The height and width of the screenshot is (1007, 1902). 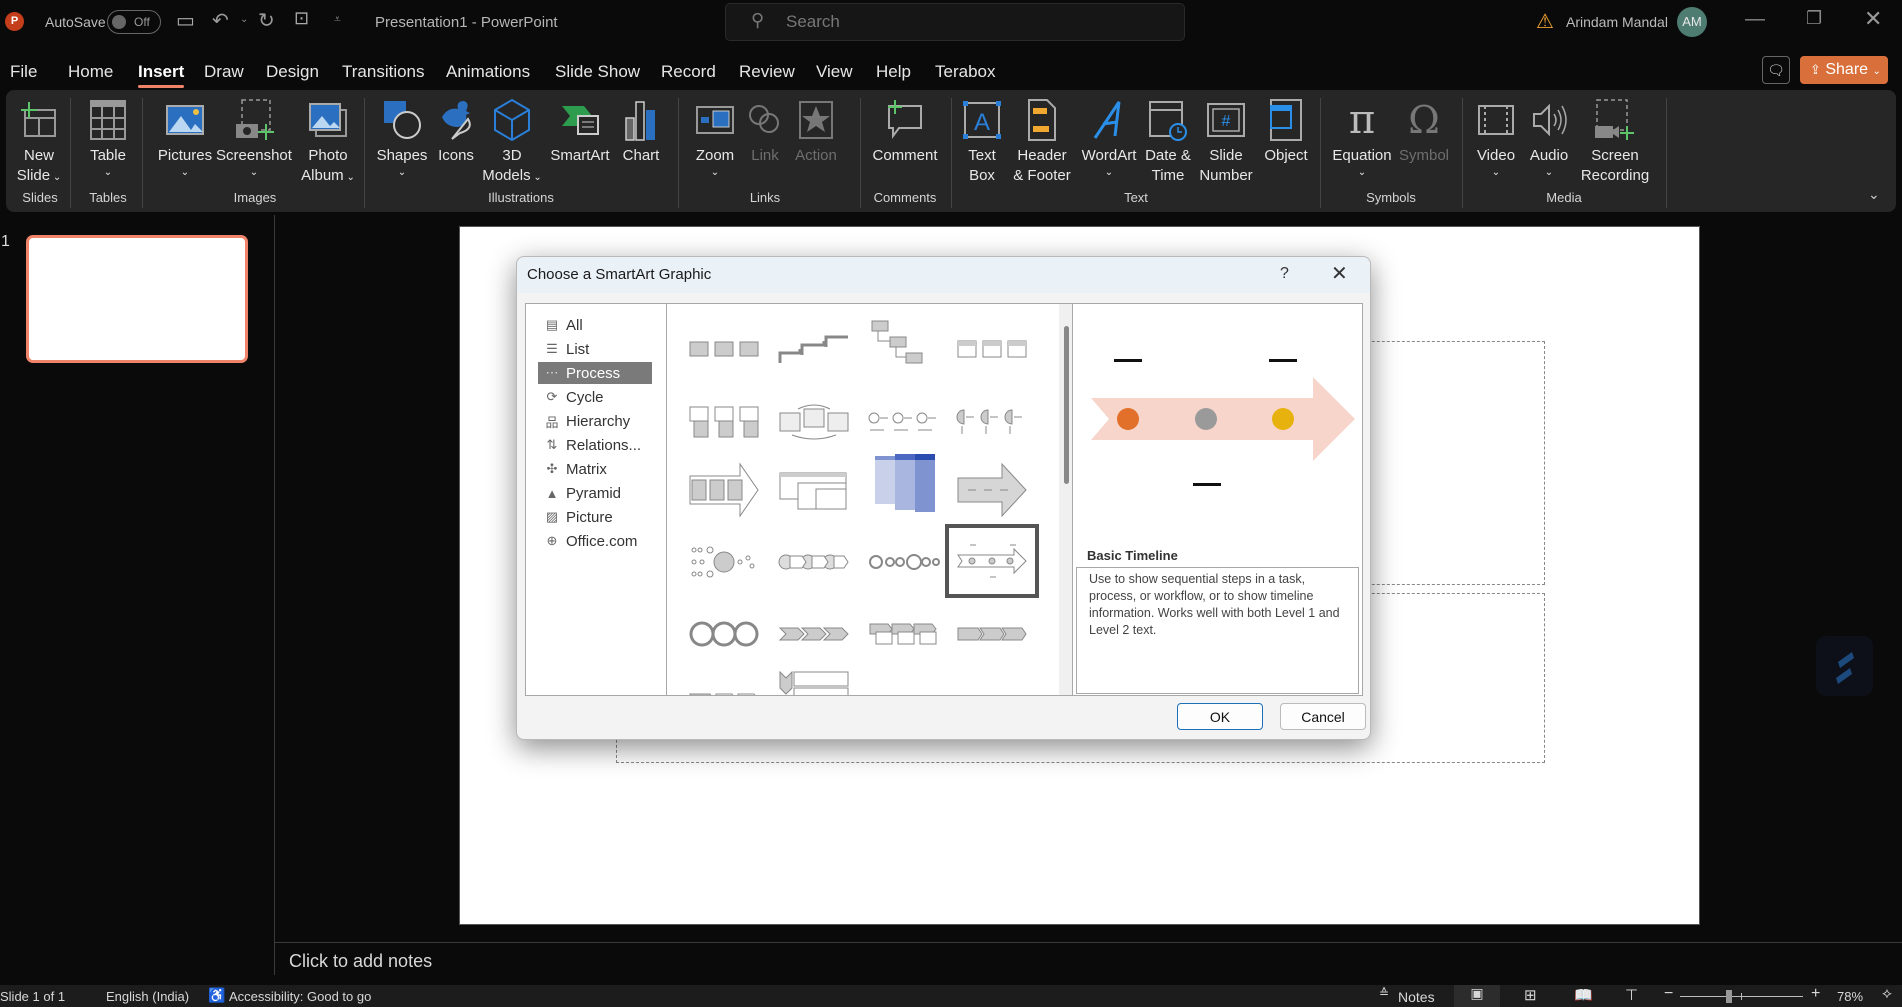 I want to click on tab-record: Record, so click(x=688, y=72).